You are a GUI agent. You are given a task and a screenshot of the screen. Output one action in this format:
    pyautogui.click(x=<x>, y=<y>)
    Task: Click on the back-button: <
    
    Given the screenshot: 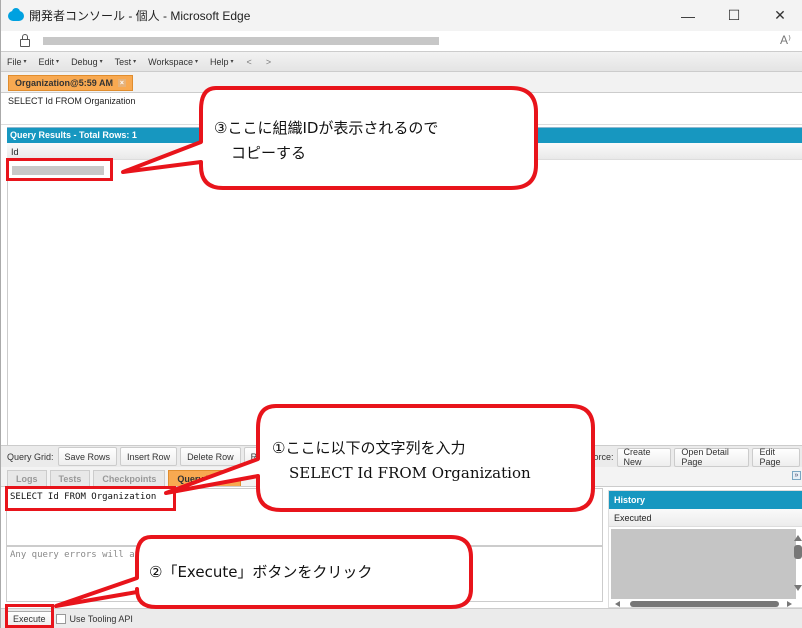 What is the action you would take?
    pyautogui.click(x=249, y=62)
    